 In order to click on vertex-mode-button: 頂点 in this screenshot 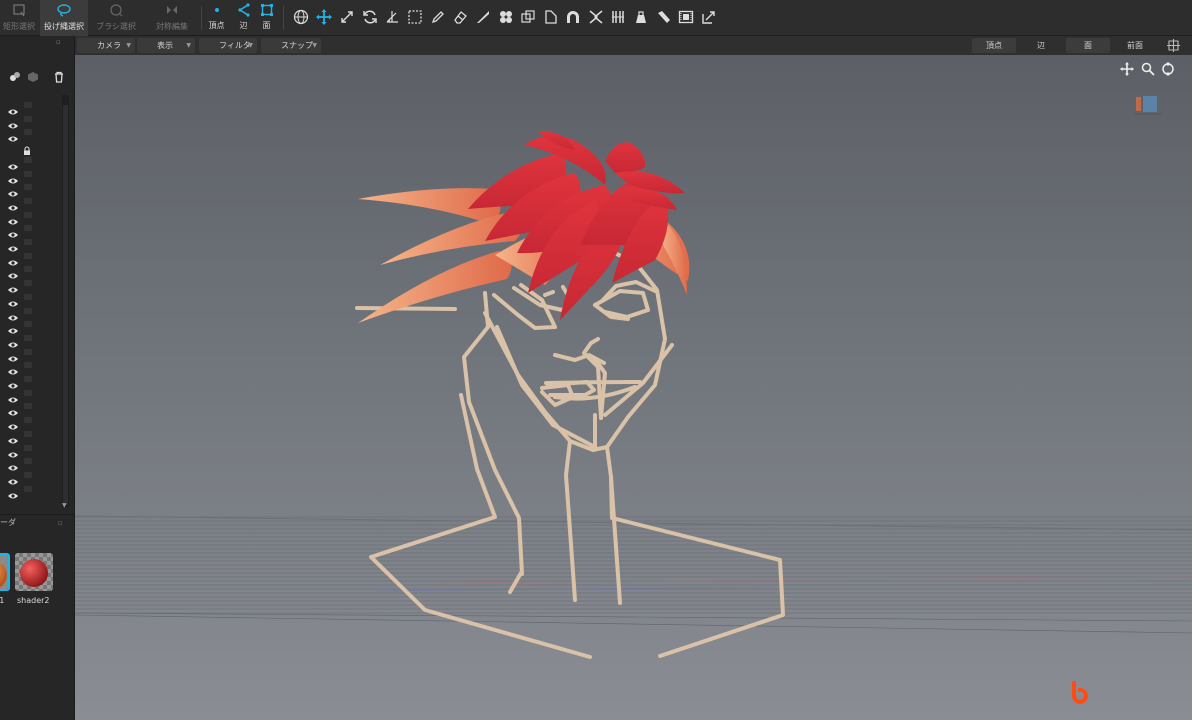, I will do `click(216, 18)`.